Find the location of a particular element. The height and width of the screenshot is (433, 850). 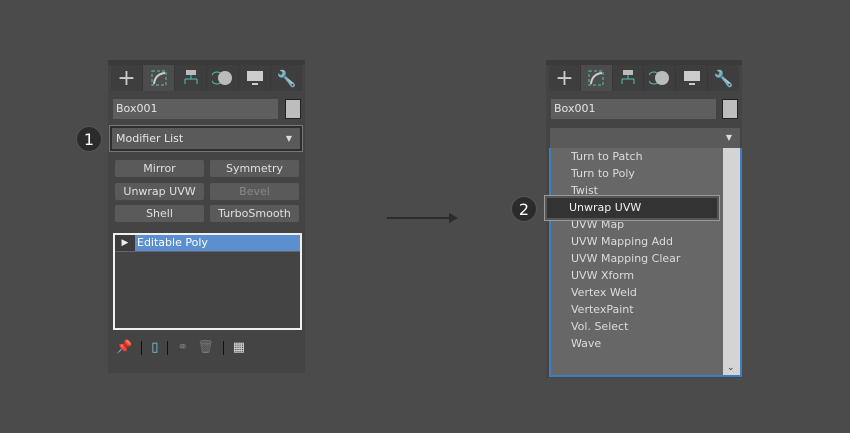

scrollbar: ⌄ is located at coordinates (731, 261).